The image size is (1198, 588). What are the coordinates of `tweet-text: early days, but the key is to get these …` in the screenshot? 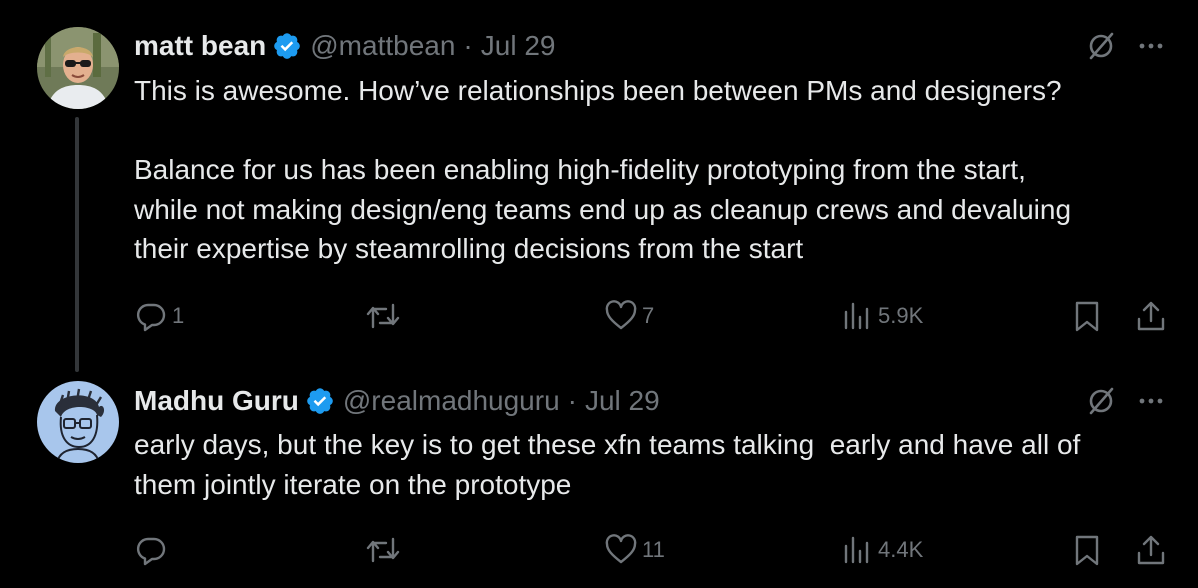 It's located at (654, 464).